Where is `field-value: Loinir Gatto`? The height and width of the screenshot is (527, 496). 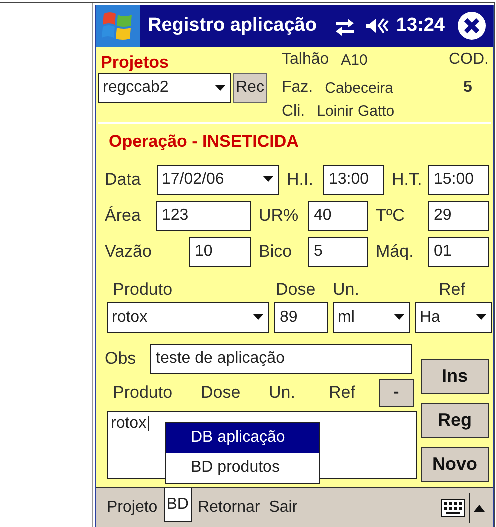
field-value: Loinir Gatto is located at coordinates (356, 111).